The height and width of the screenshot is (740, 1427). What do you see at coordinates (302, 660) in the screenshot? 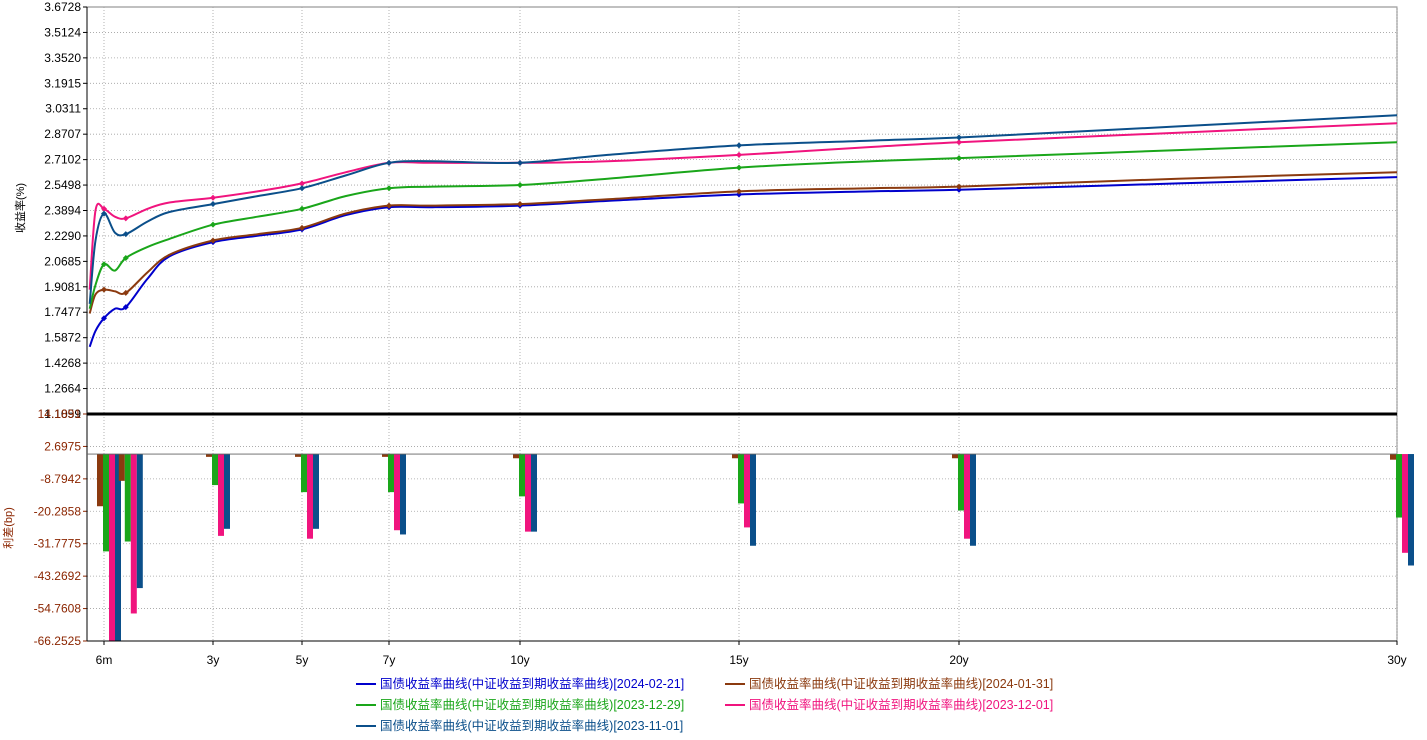
I see `x-tick-label: 5y` at bounding box center [302, 660].